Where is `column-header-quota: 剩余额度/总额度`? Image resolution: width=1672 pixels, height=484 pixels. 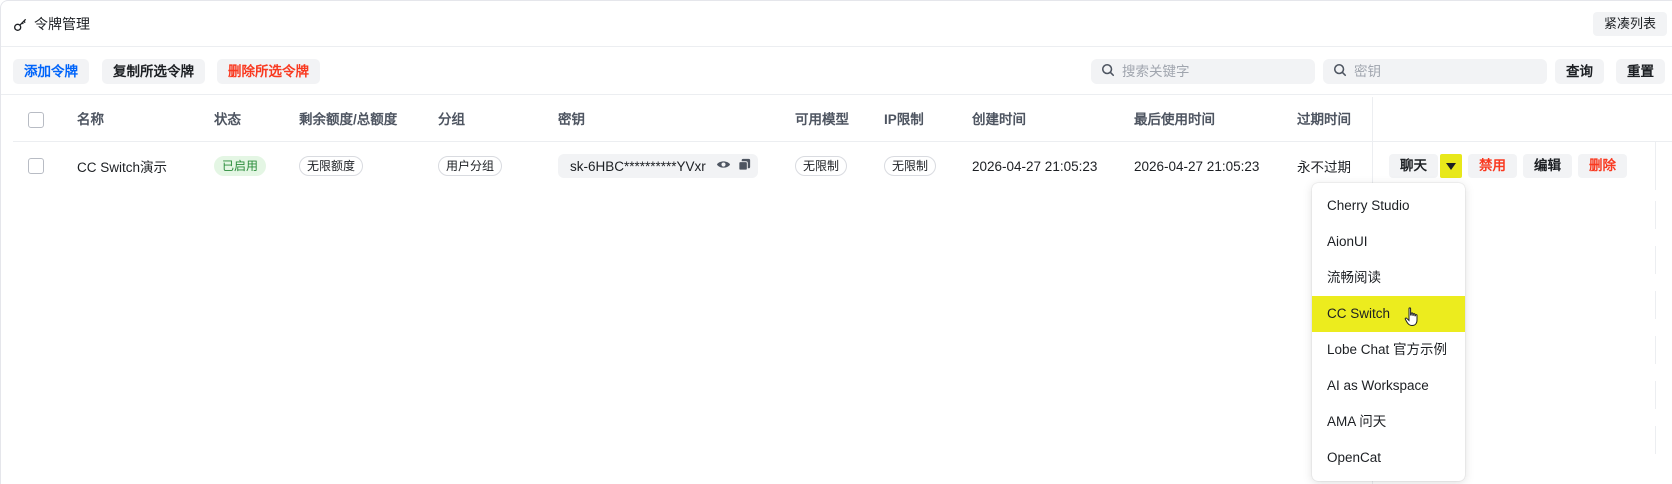 column-header-quota: 剩余额度/总额度 is located at coordinates (348, 119).